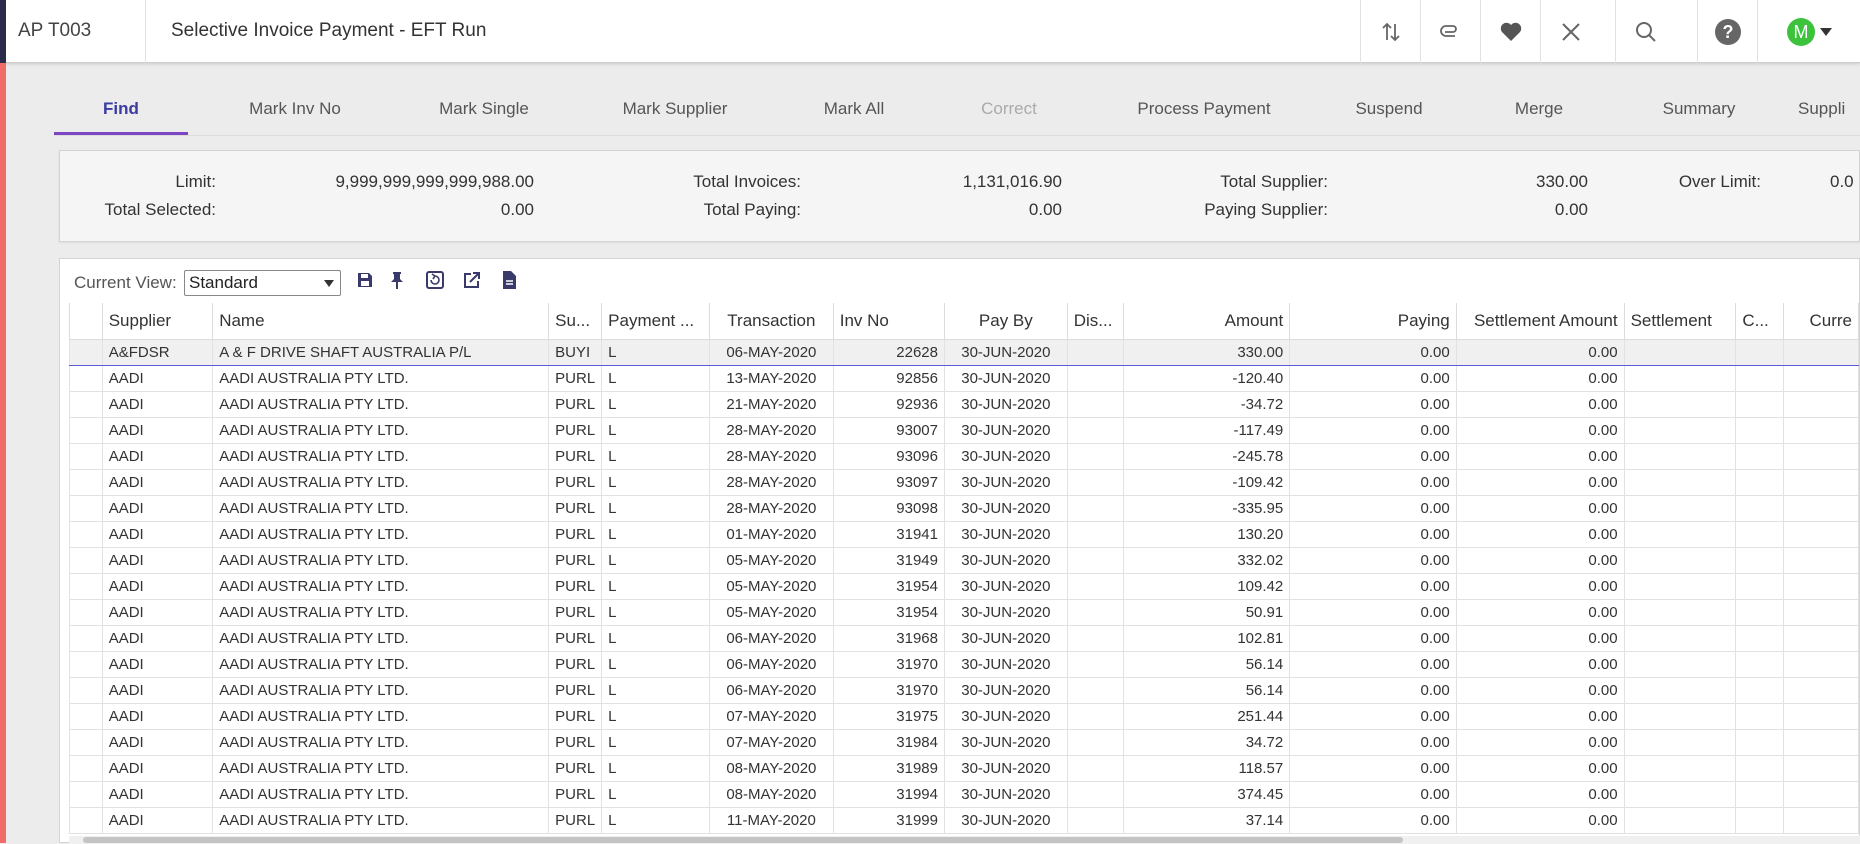  What do you see at coordinates (1009, 112) in the screenshot?
I see `tab-correct: Correct` at bounding box center [1009, 112].